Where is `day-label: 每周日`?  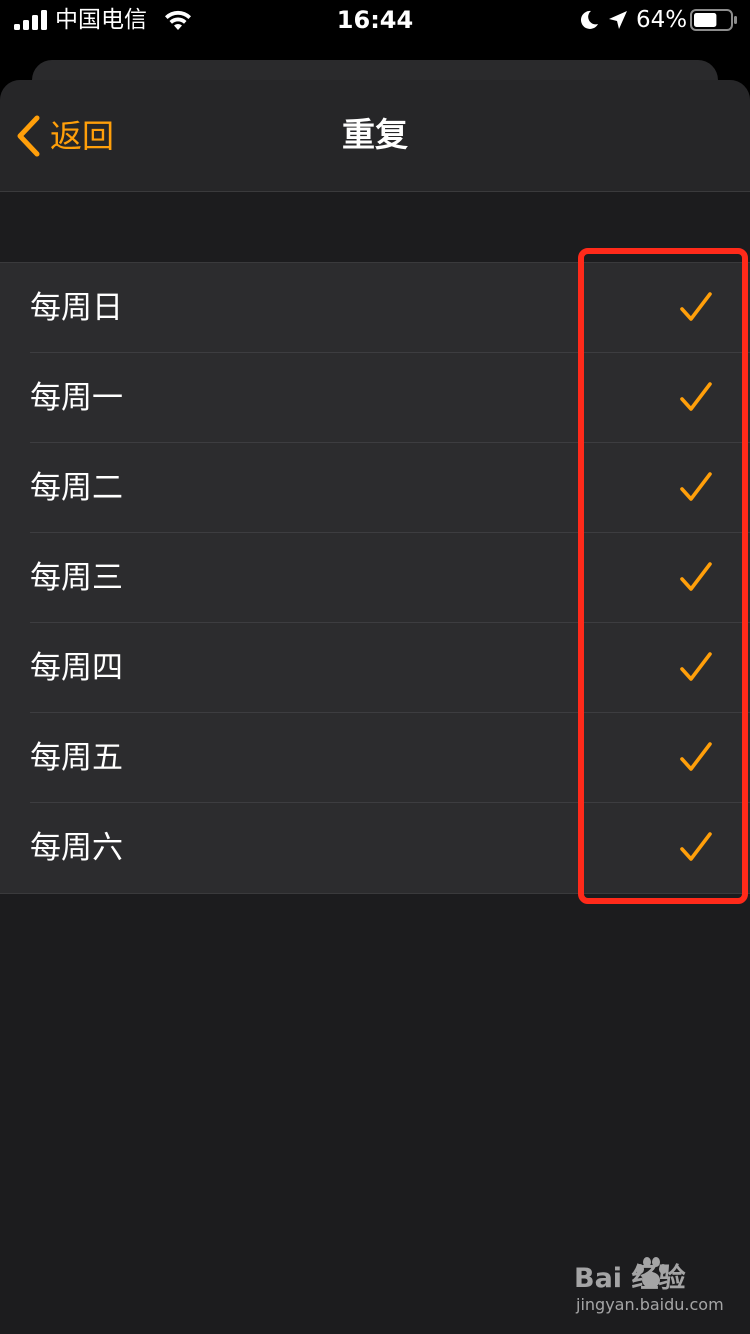
day-label: 每周日 is located at coordinates (76, 308).